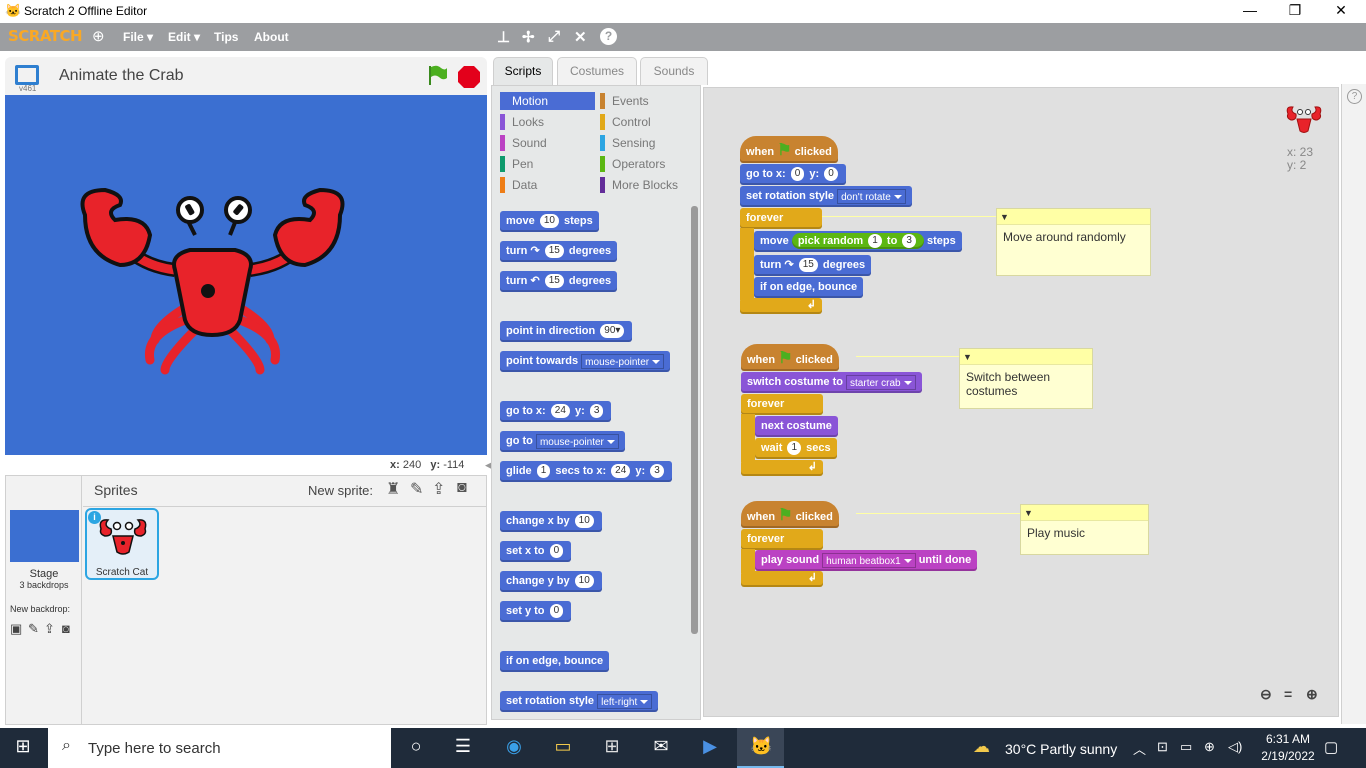 This screenshot has height=768, width=1366. I want to click on block-go-to-xy: go to x: 24 y: 3, so click(556, 411).